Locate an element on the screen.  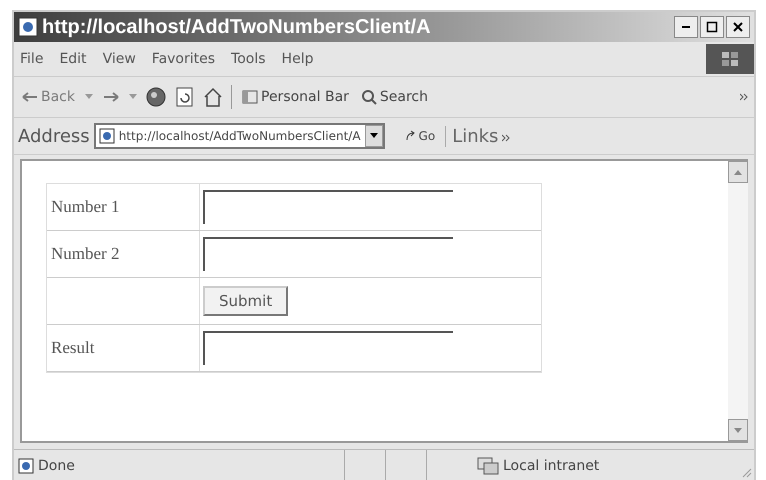
search-icon is located at coordinates (368, 97).